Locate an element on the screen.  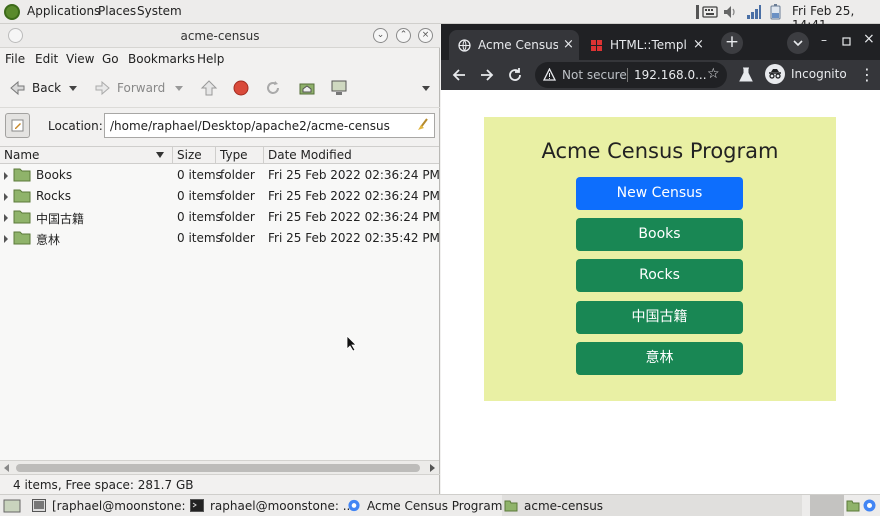
scroll-left-icon is located at coordinates (7, 468).